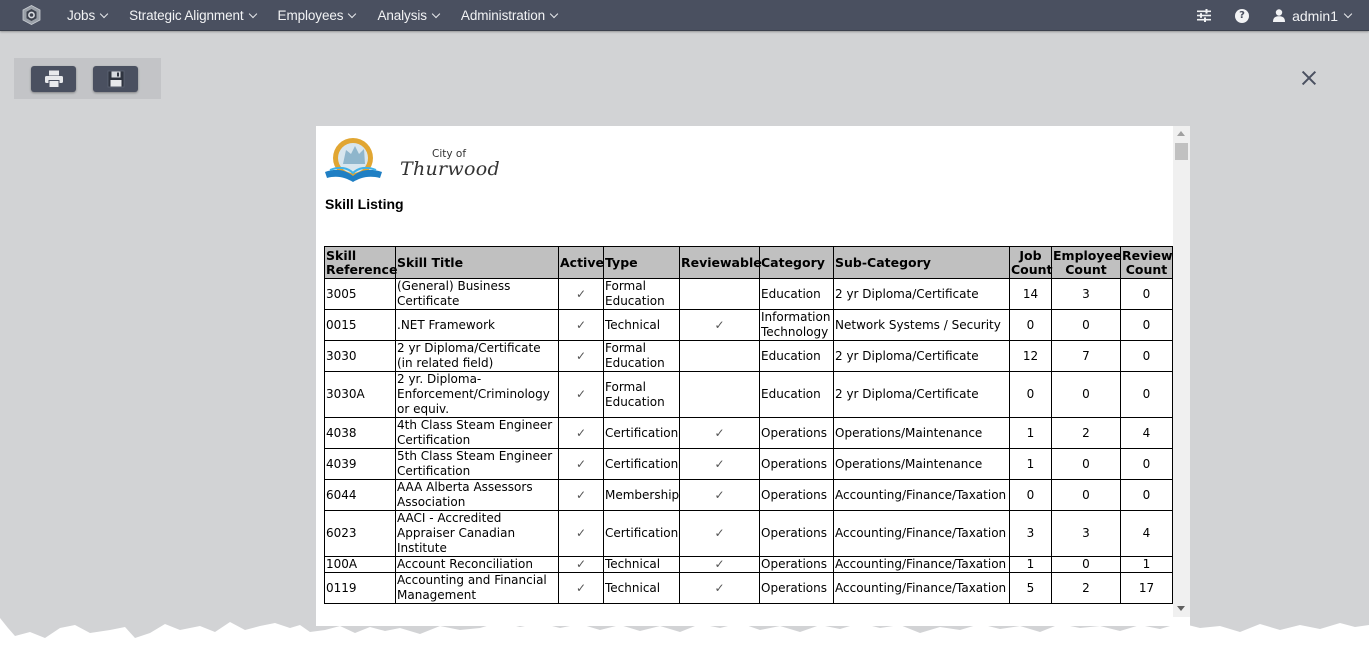  I want to click on report-toolbar, so click(87, 78).